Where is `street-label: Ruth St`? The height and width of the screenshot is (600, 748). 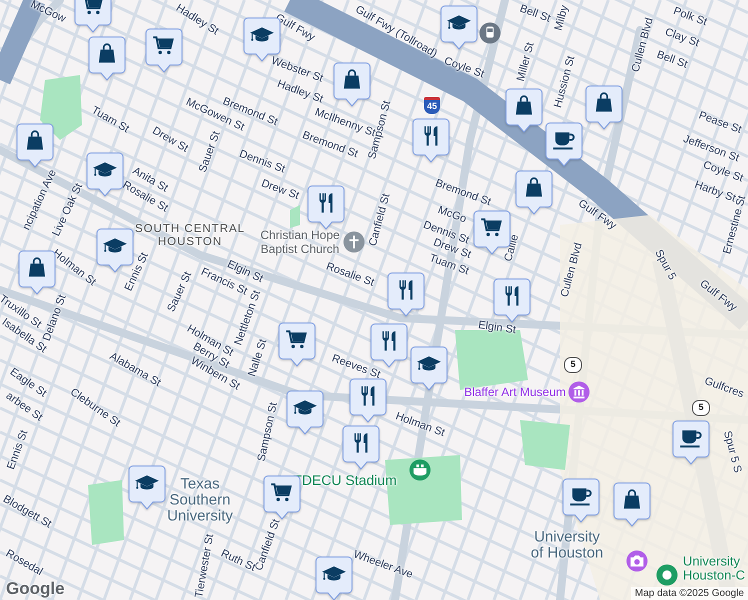 street-label: Ruth St is located at coordinates (238, 561).